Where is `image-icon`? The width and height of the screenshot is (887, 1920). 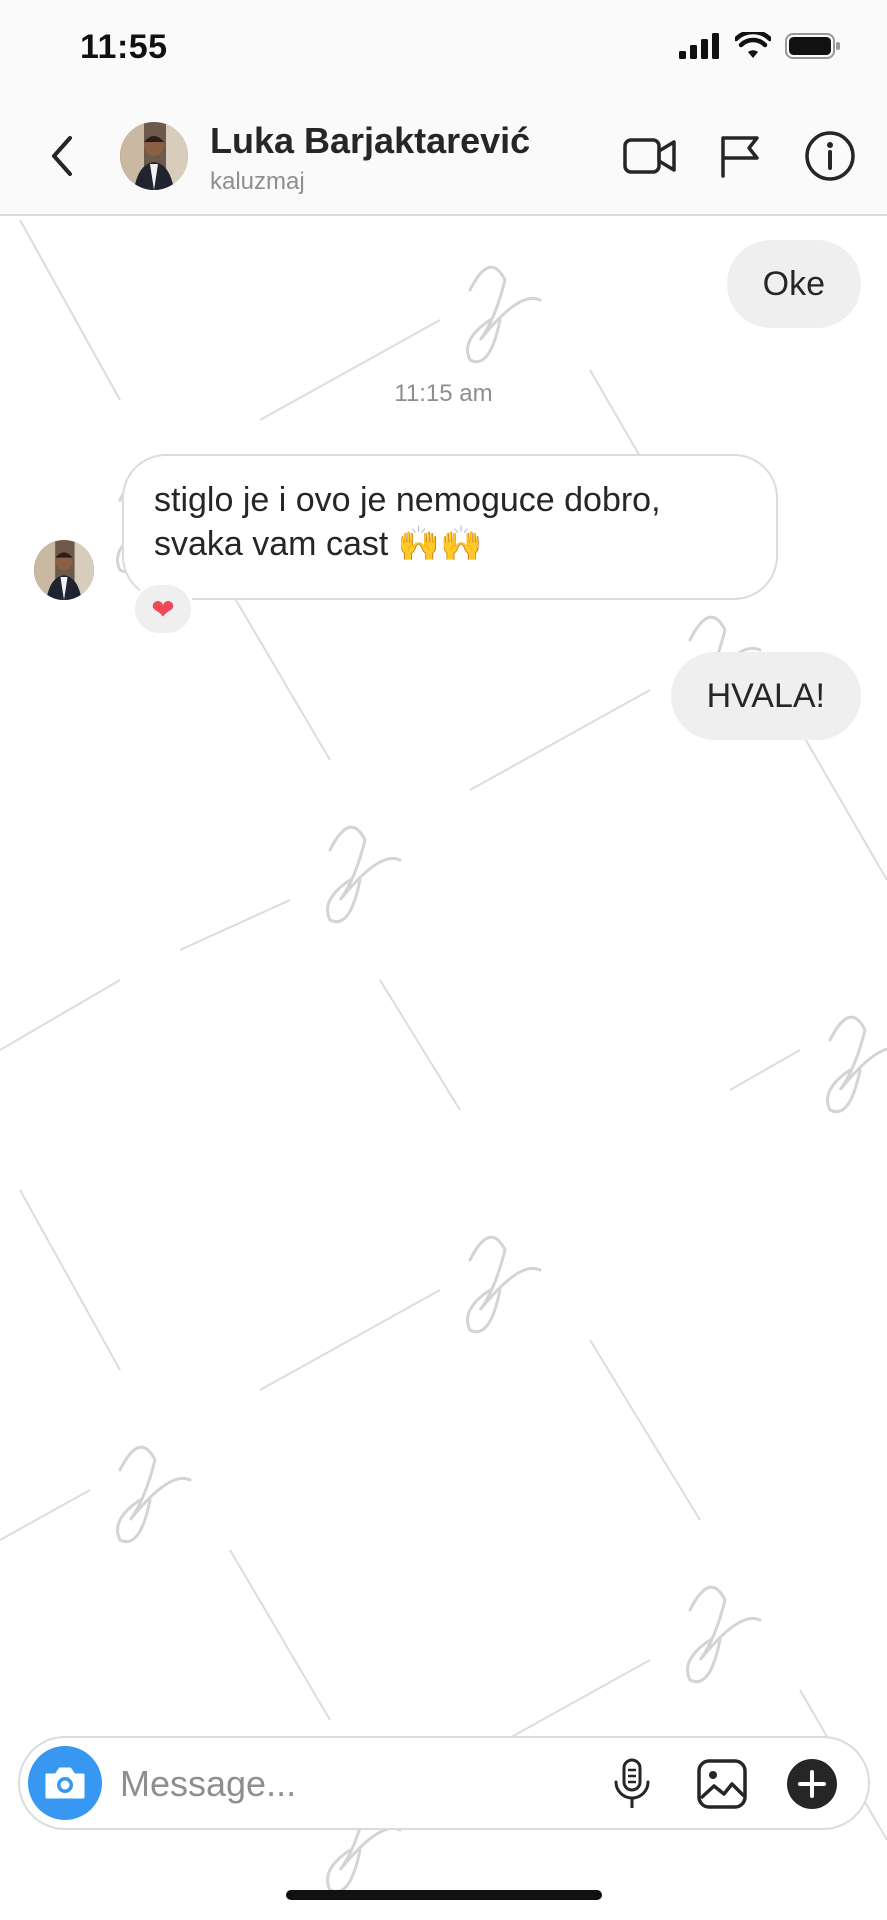
image-icon is located at coordinates (722, 1784).